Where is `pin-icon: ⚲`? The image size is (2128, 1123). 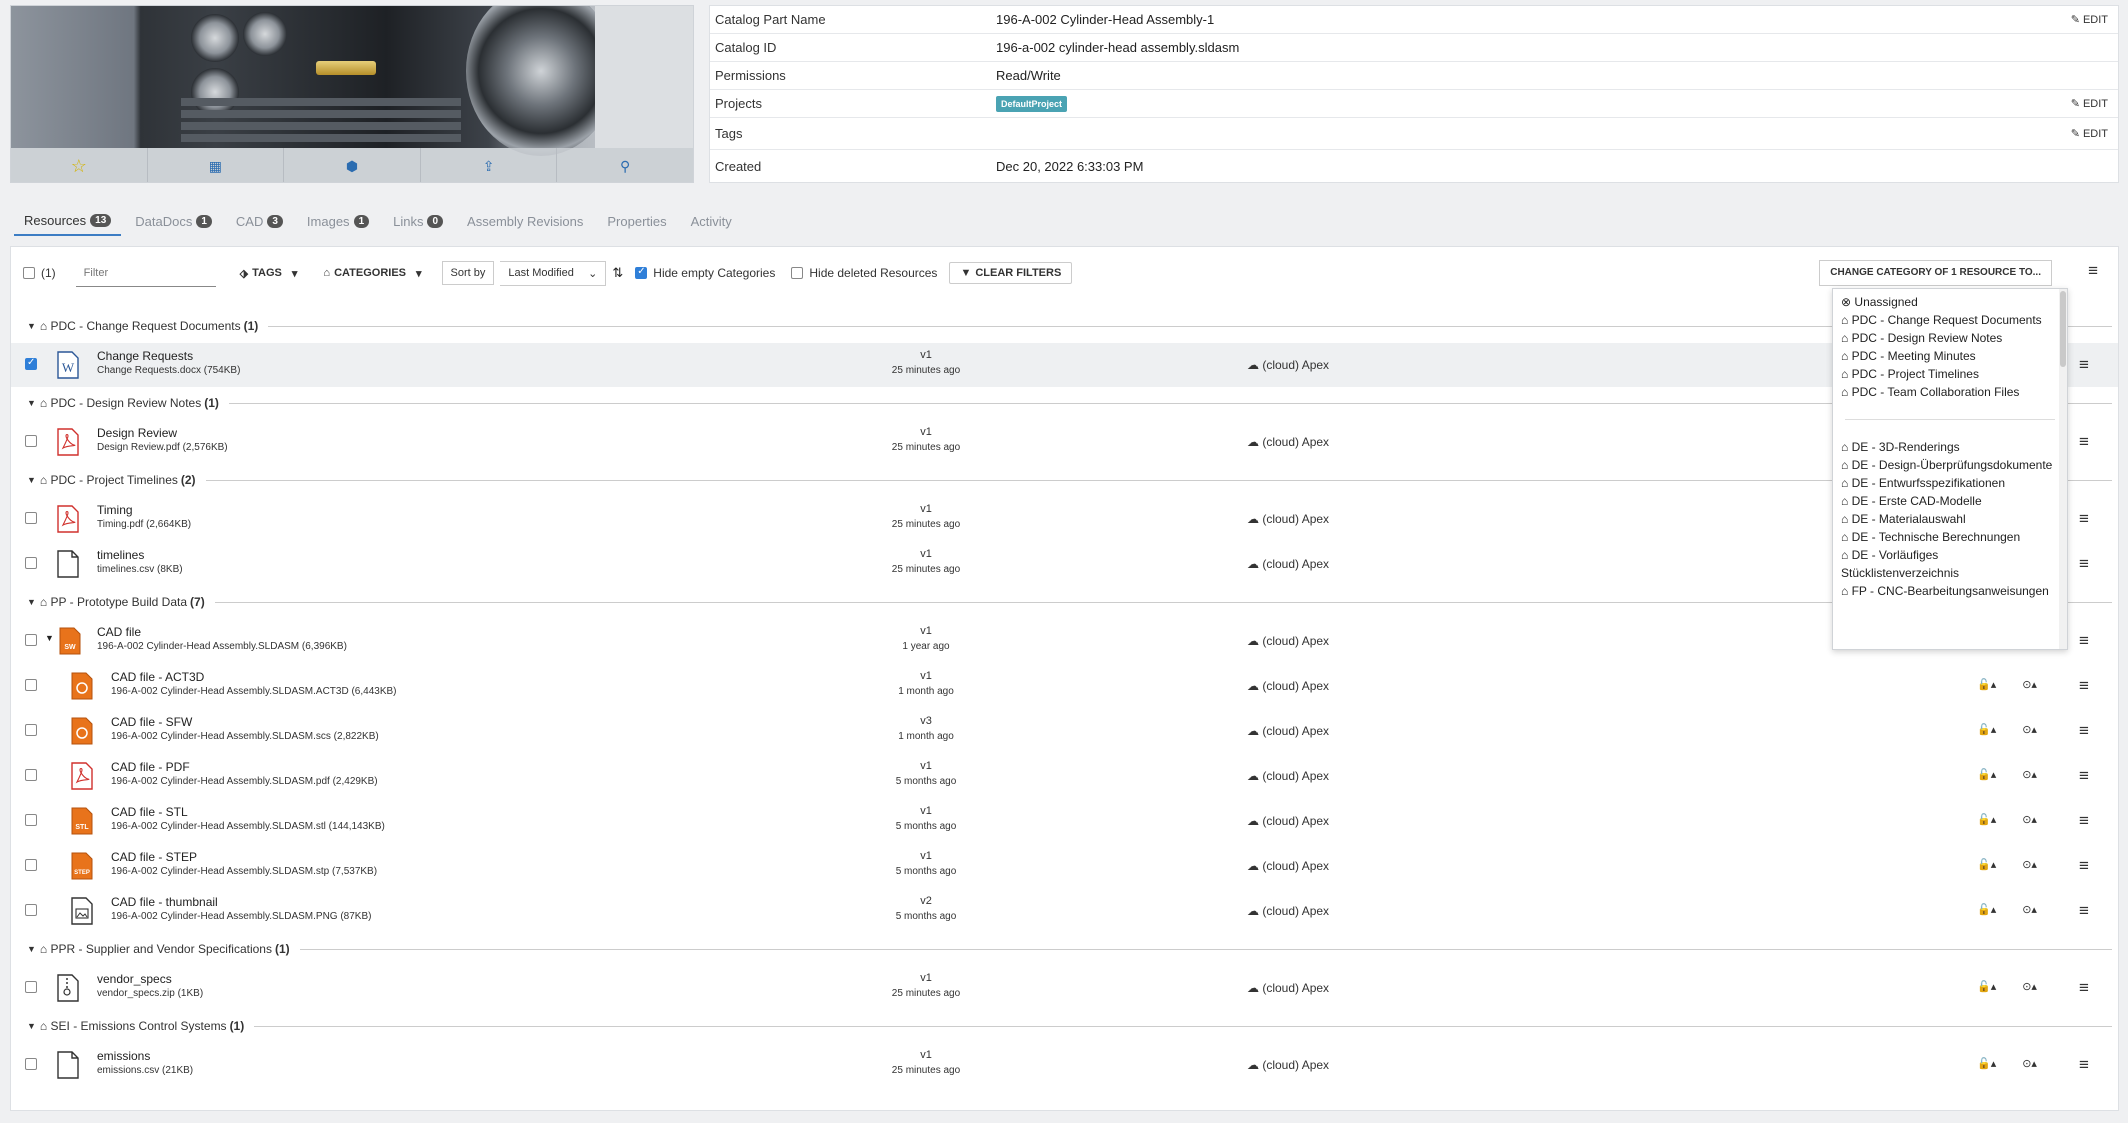 pin-icon: ⚲ is located at coordinates (625, 165).